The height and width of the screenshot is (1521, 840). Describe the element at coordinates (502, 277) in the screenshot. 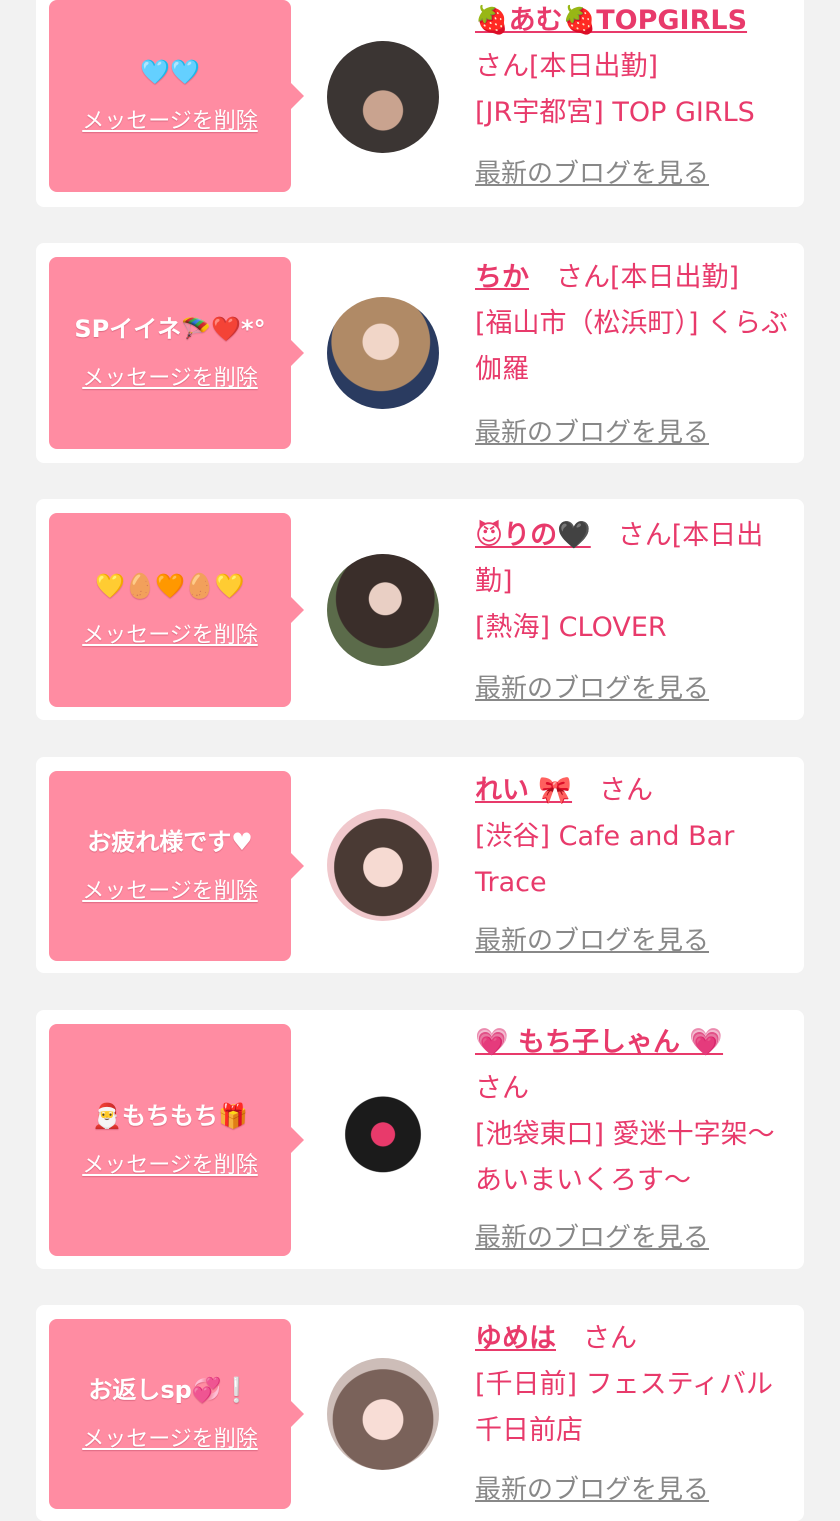

I see `girl-name-link: ちか` at that location.